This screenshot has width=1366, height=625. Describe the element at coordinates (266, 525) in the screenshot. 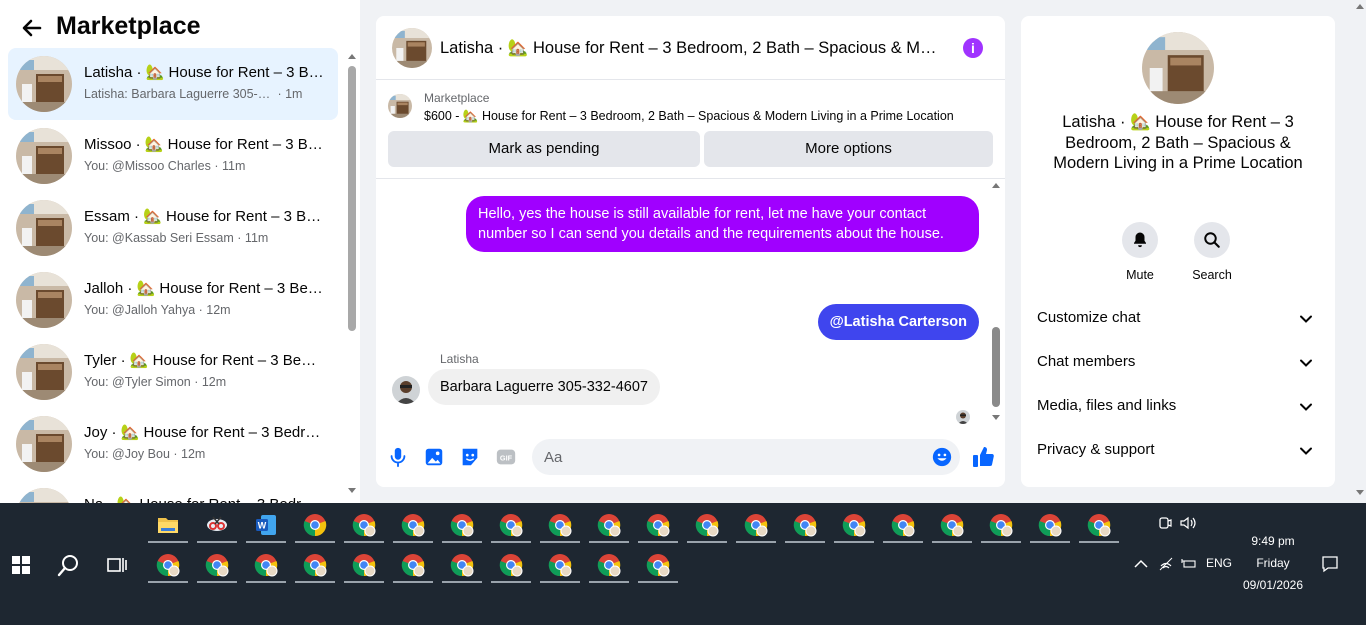

I see `word-app: W` at that location.